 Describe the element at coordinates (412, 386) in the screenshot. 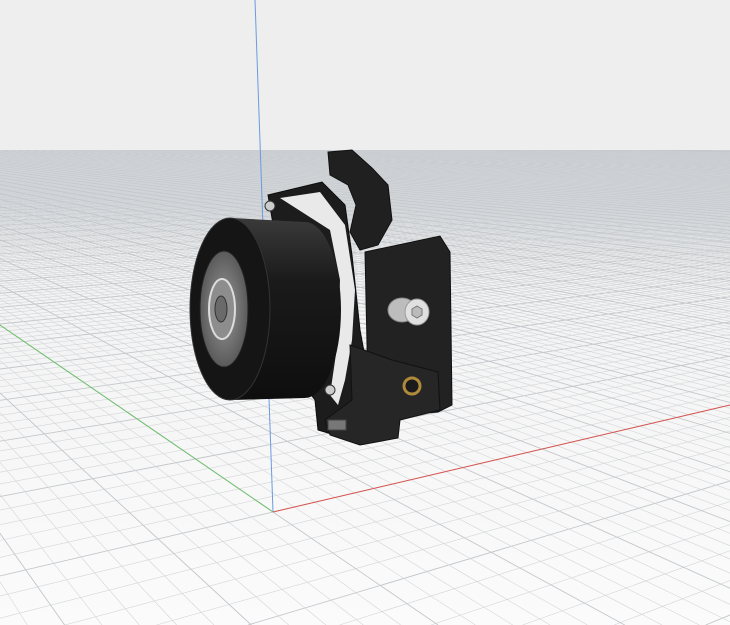

I see `brass-insert` at that location.